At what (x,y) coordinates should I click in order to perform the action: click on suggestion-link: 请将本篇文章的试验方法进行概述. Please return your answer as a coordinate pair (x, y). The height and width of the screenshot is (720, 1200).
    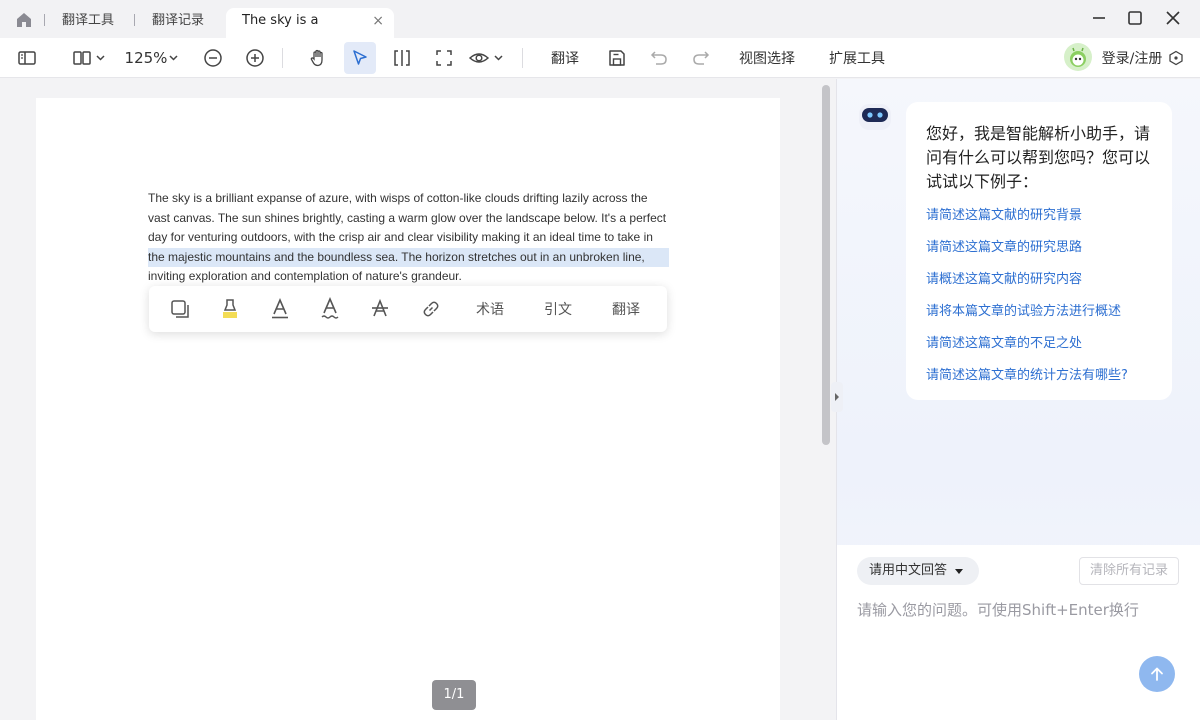
    Looking at the image, I should click on (1040, 311).